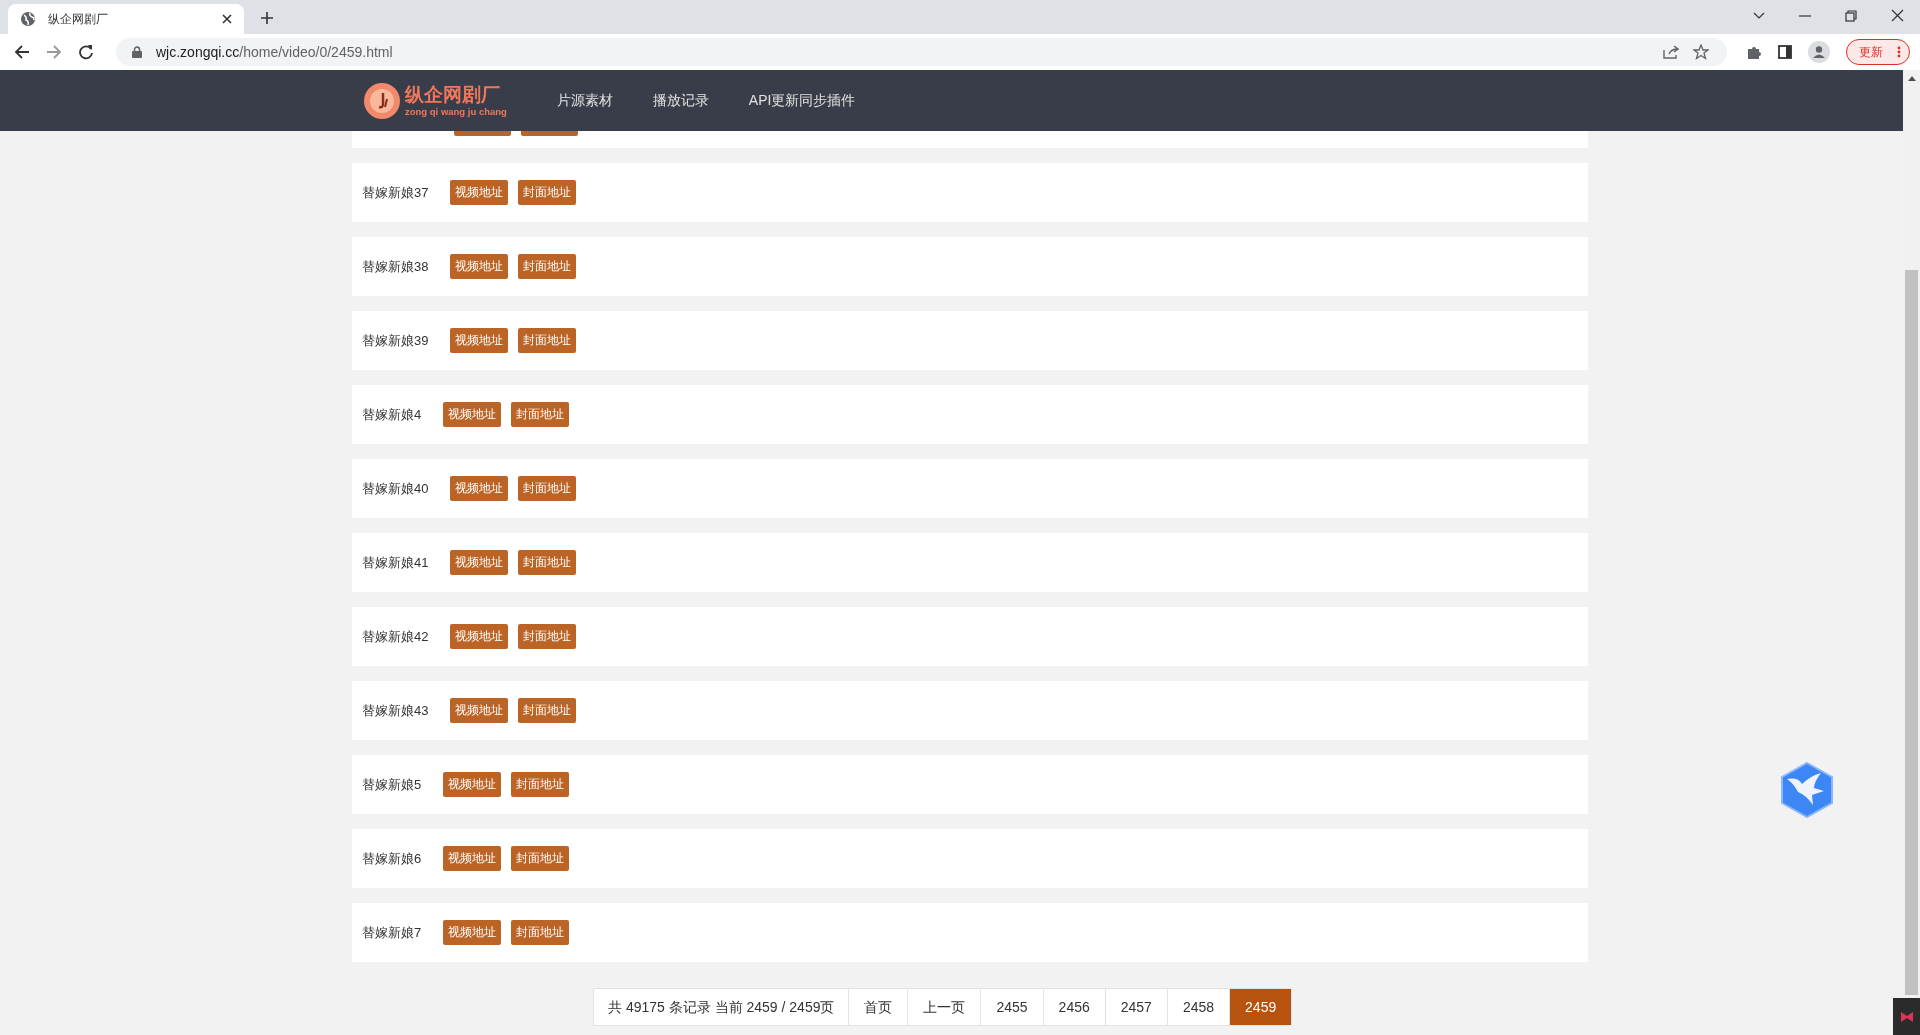 This screenshot has height=1035, width=1920. Describe the element at coordinates (1878, 52) in the screenshot. I see `update-button: 更新` at that location.